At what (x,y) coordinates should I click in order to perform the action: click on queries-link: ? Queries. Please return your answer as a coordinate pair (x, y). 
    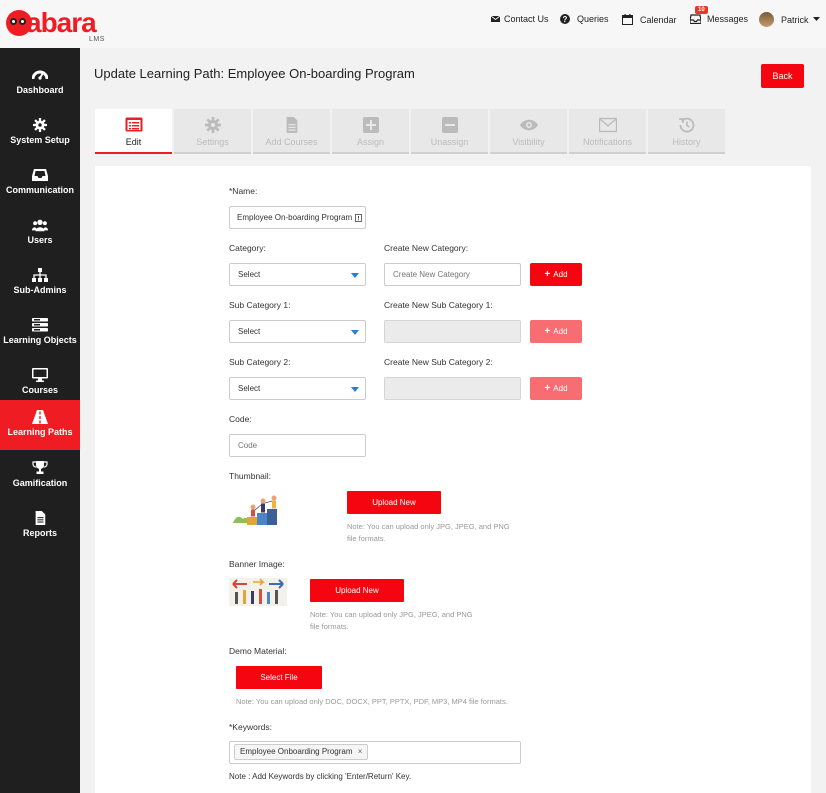
    Looking at the image, I should click on (584, 19).